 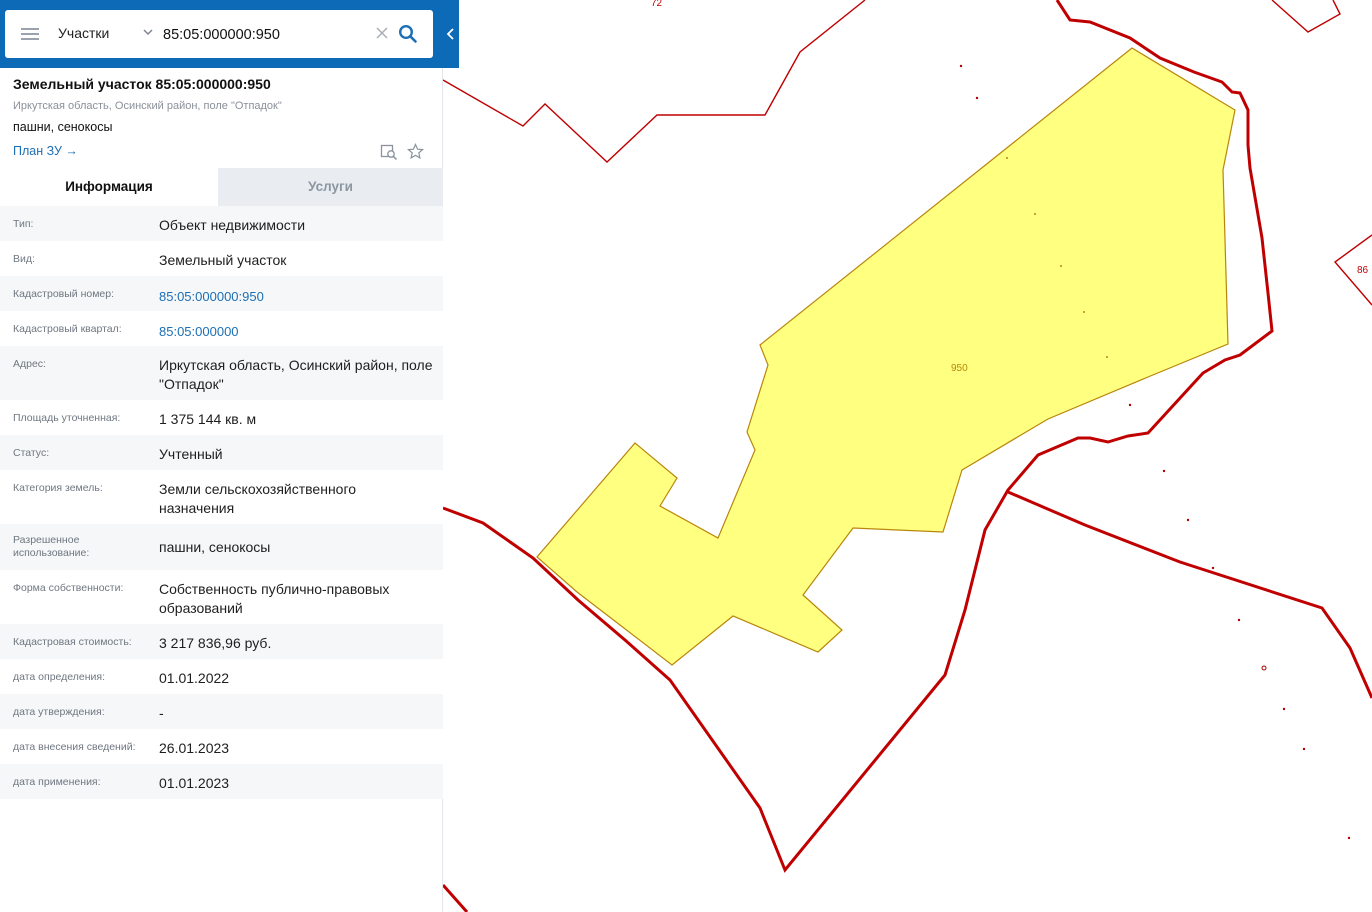 What do you see at coordinates (959, 368) in the screenshot?
I see `parcel-number-label: 950` at bounding box center [959, 368].